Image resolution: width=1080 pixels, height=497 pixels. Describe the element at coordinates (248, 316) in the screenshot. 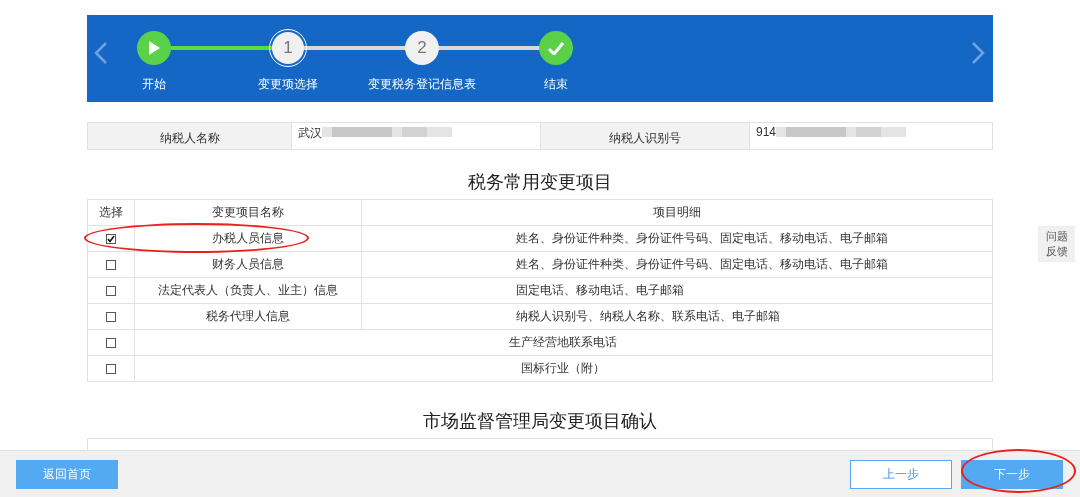

I see `table-cell: 税务代理人信息` at that location.